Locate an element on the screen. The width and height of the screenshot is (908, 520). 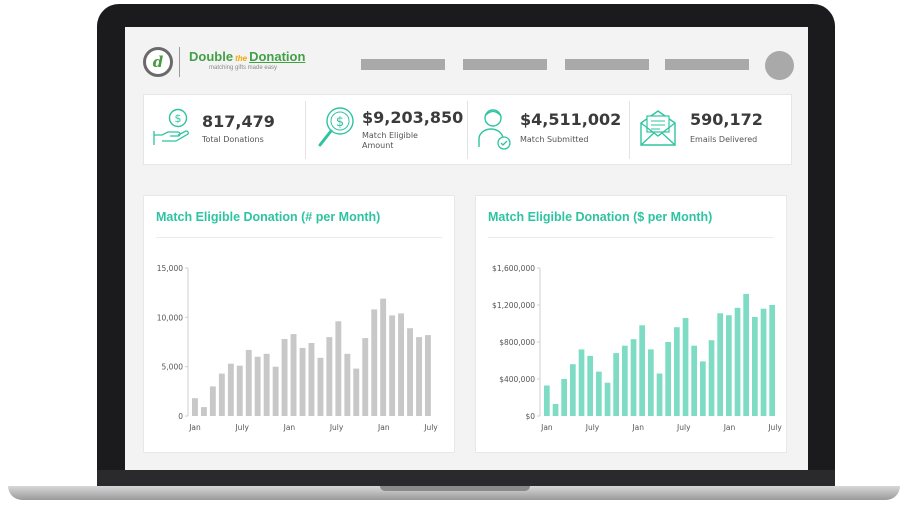
dollar-magnifier-icon: $ is located at coordinates (336, 127).